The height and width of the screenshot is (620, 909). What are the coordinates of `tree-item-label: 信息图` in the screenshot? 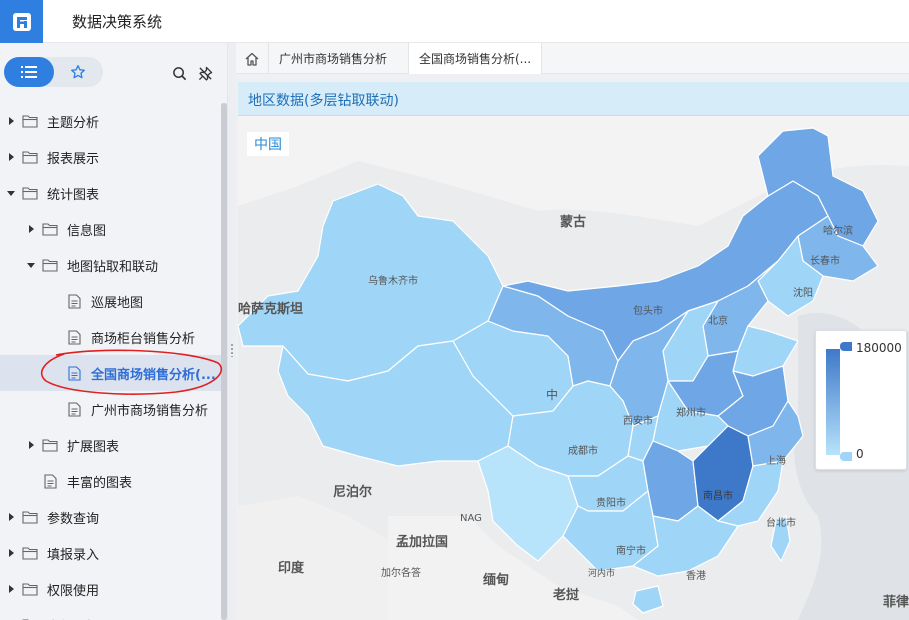 It's located at (87, 231).